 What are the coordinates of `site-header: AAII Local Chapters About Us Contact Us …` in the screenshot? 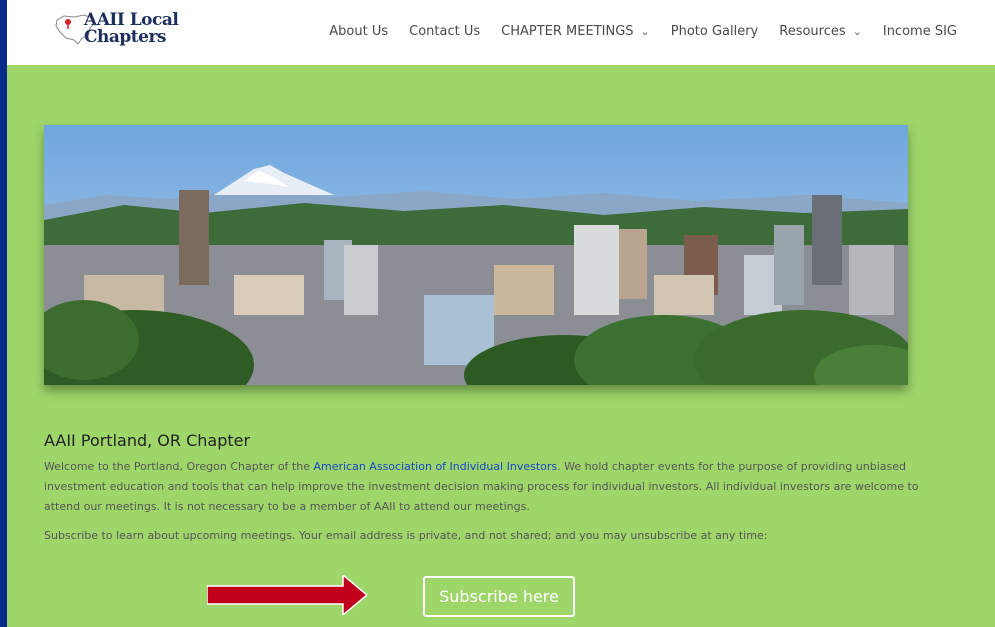 It's located at (501, 32).